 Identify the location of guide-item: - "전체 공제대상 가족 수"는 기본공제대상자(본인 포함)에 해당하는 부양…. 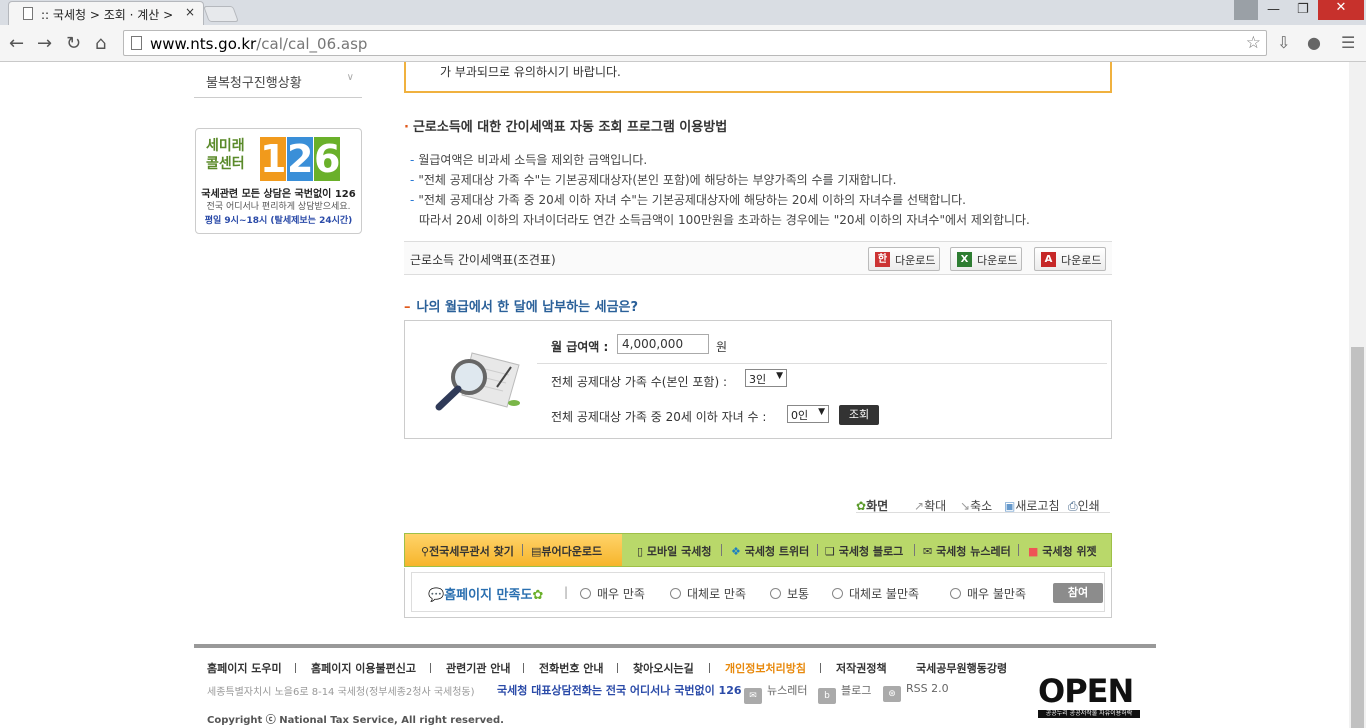
(653, 180).